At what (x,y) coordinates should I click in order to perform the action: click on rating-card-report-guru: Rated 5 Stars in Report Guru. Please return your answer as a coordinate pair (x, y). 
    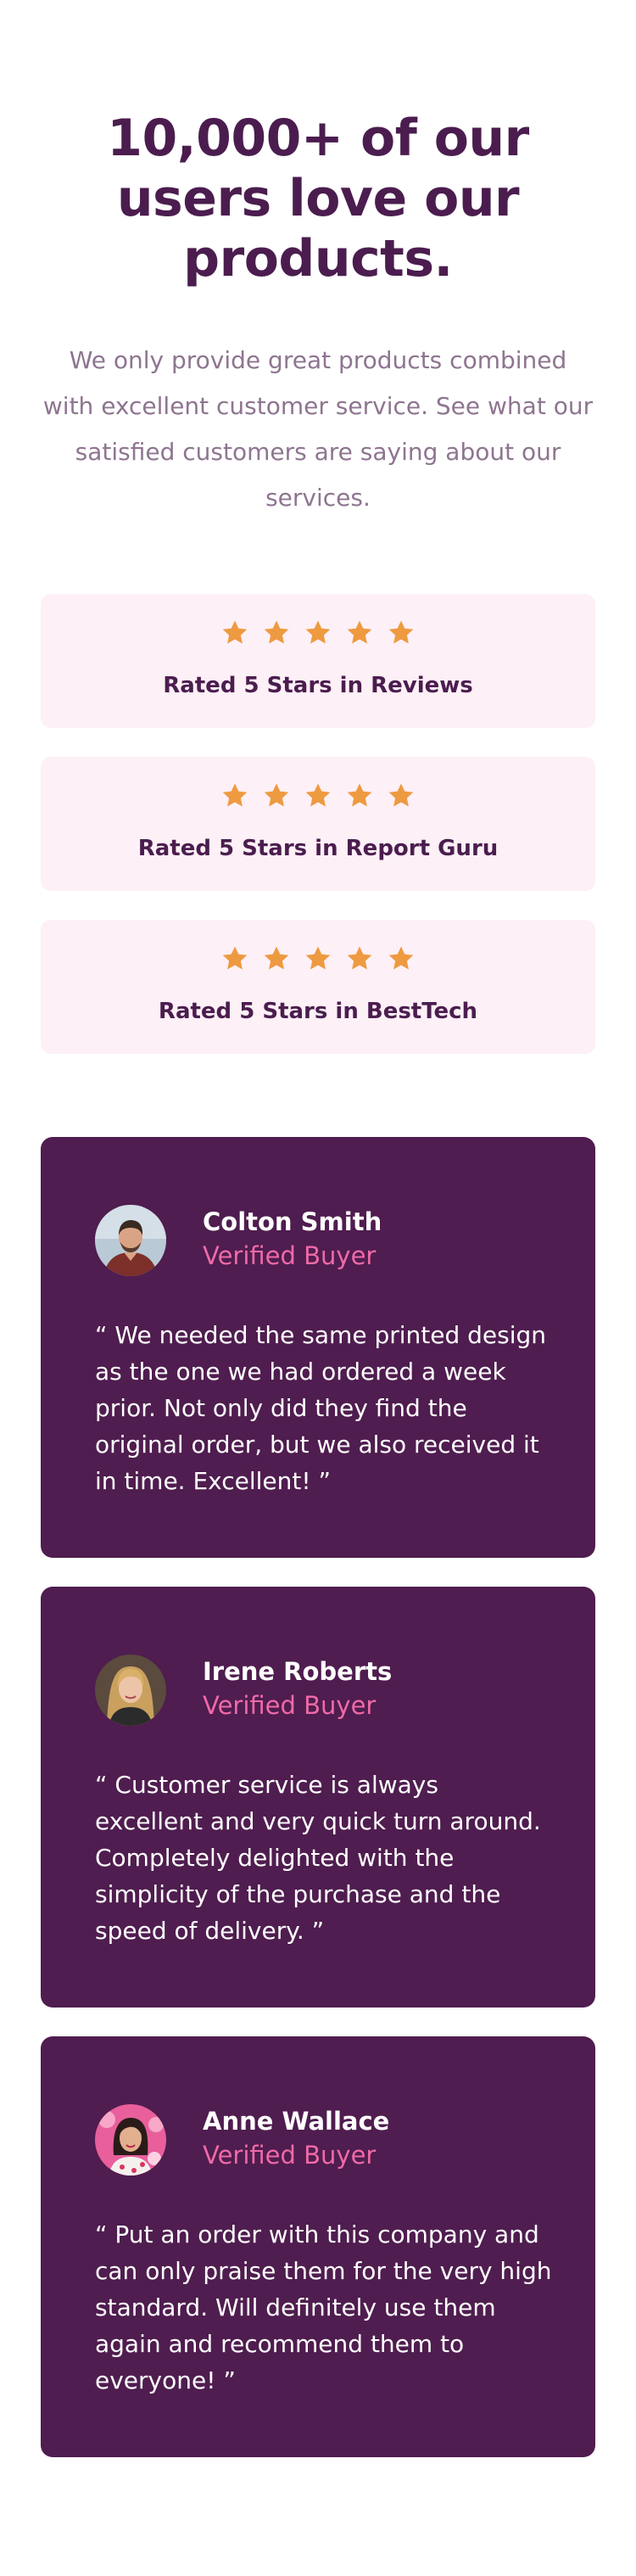
    Looking at the image, I should click on (318, 824).